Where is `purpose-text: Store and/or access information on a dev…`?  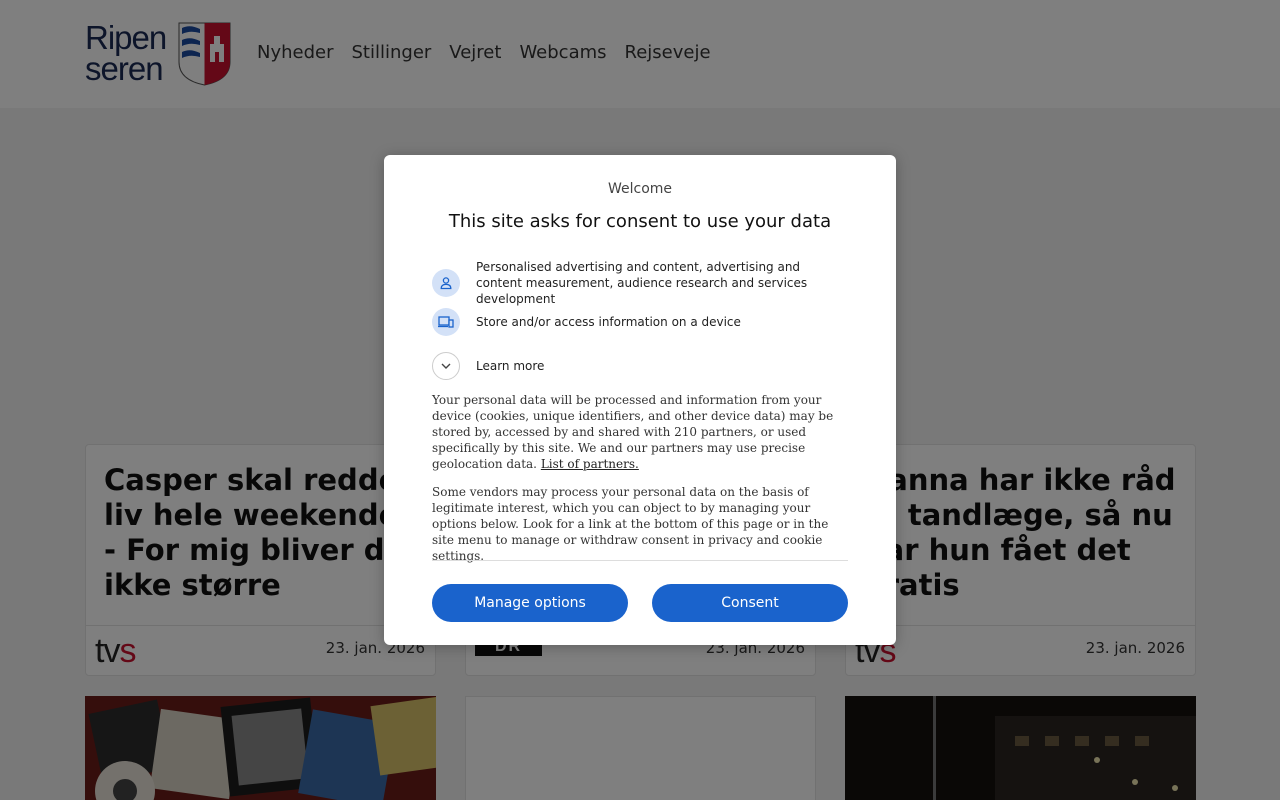
purpose-text: Store and/or access information on a dev… is located at coordinates (608, 322).